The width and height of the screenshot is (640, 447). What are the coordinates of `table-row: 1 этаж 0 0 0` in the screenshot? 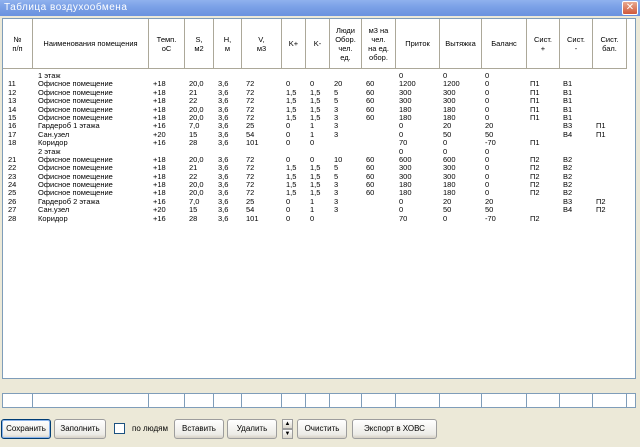 It's located at (319, 76).